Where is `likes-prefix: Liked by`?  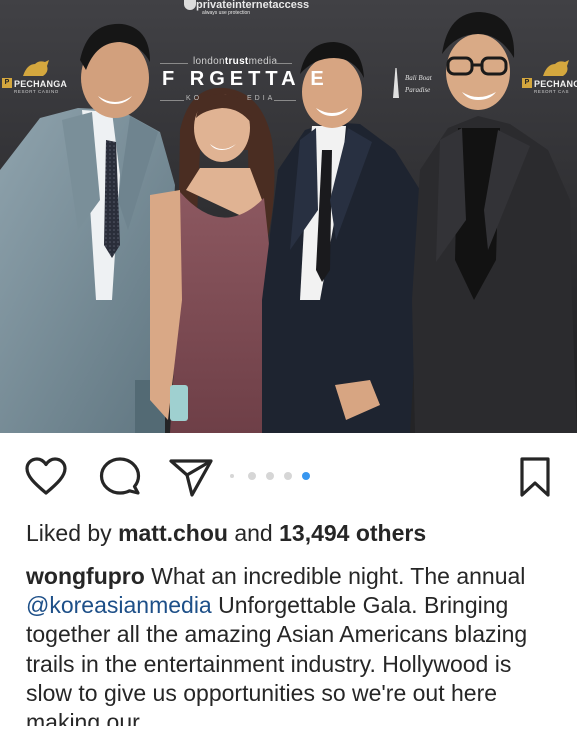 likes-prefix: Liked by is located at coordinates (72, 533).